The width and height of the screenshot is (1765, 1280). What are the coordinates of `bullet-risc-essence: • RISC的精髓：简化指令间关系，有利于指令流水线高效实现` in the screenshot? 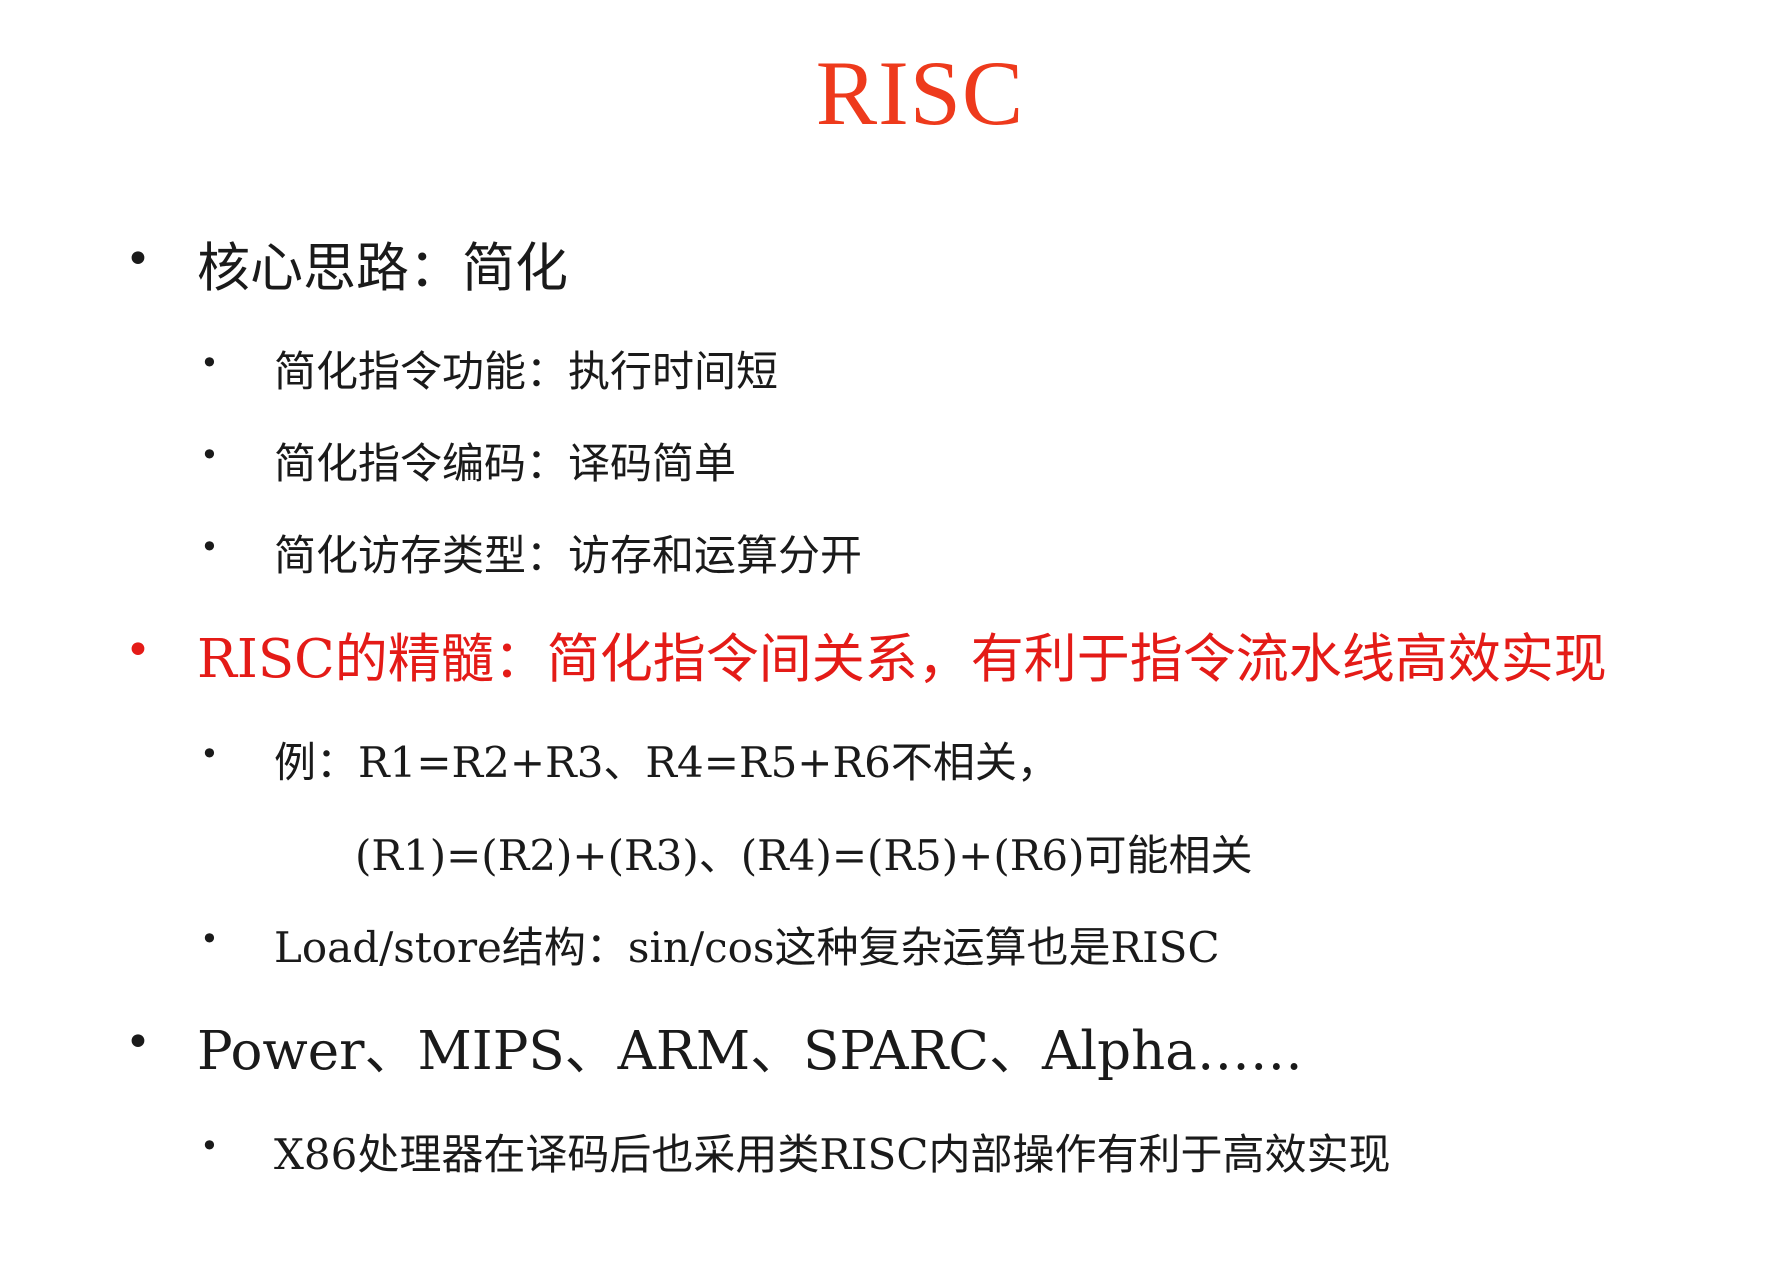 It's located at (866, 660).